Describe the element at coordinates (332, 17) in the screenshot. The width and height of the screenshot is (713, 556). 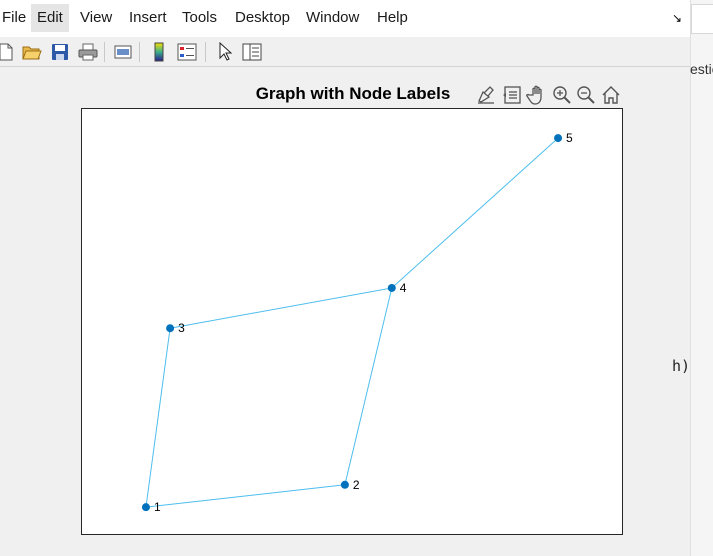
I see `menu-window: Window` at that location.